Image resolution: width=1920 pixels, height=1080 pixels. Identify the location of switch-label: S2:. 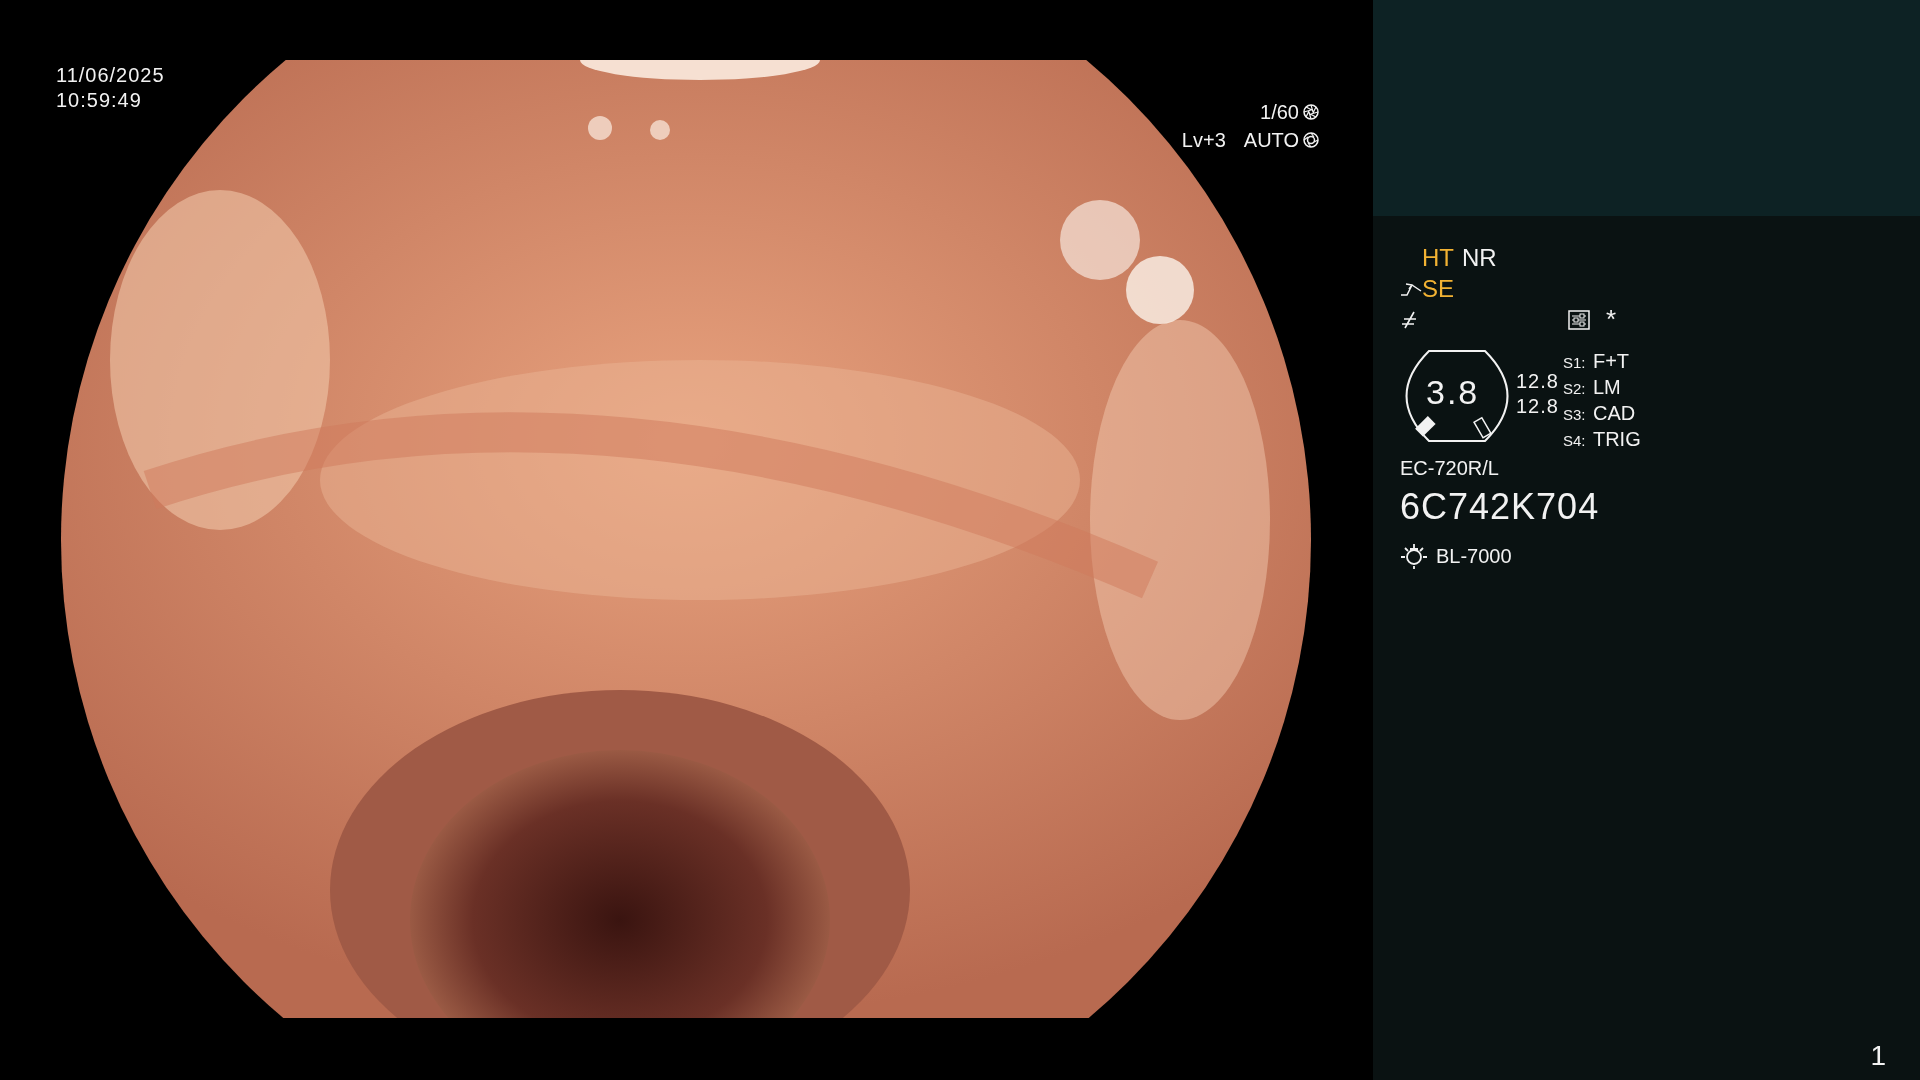
(1574, 389).